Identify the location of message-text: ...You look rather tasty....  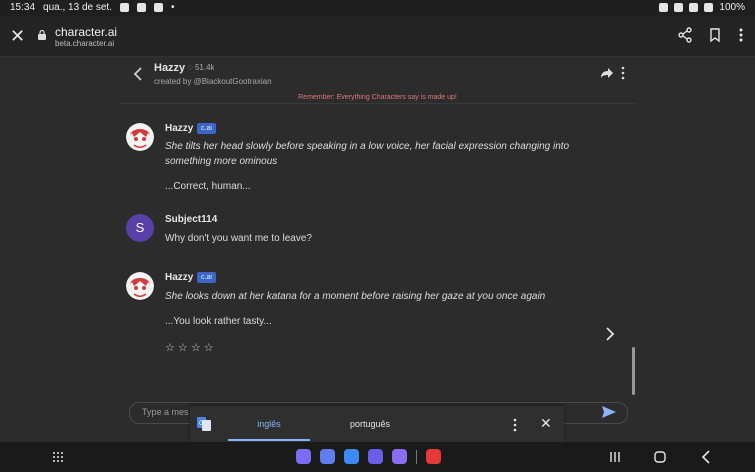
(218, 321).